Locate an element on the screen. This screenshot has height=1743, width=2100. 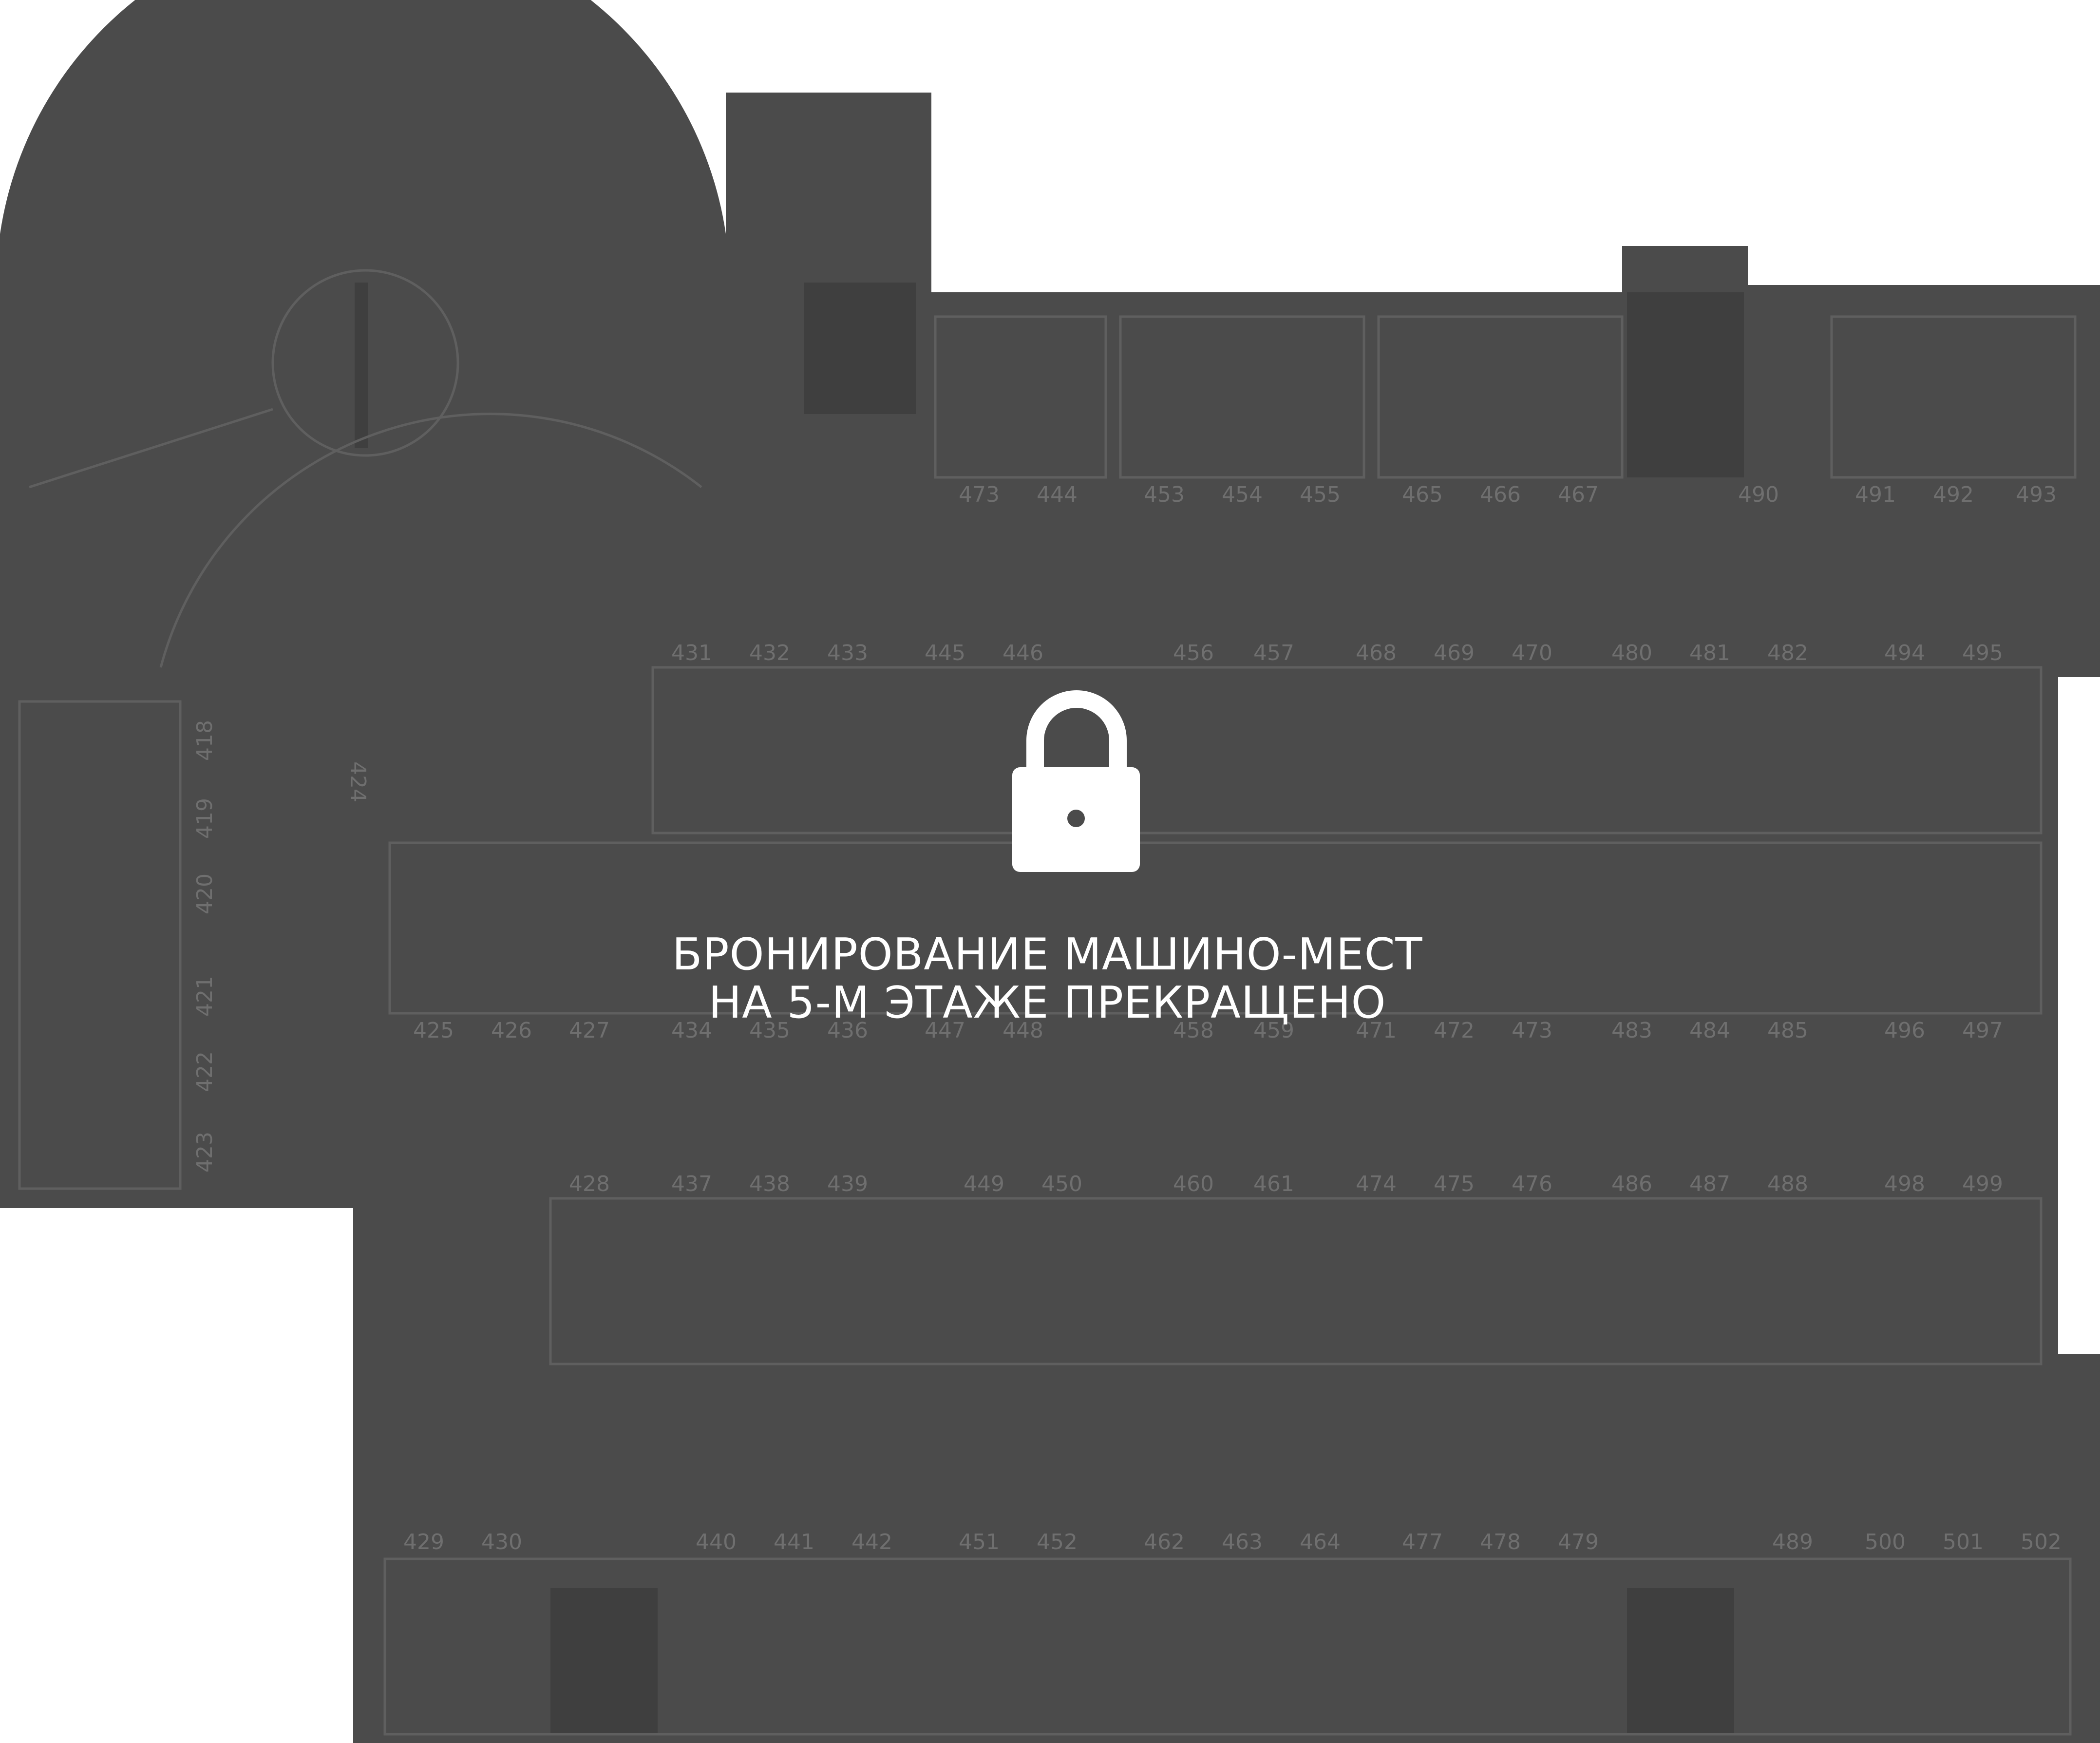
spot-number: 492 is located at coordinates (1954, 495).